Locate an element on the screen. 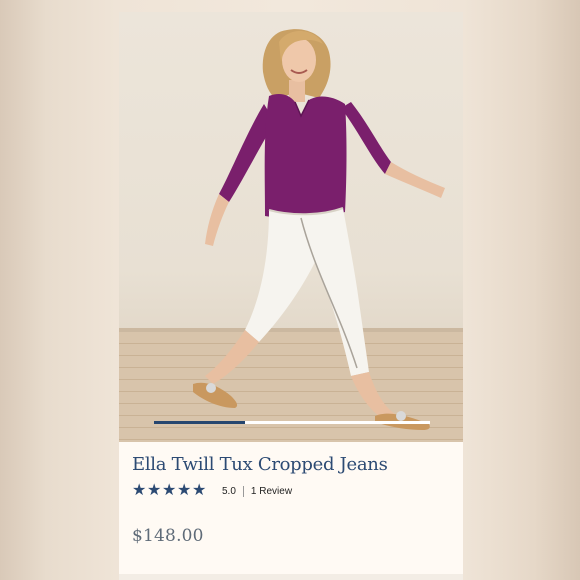  product-price: $148.00 is located at coordinates (168, 536).